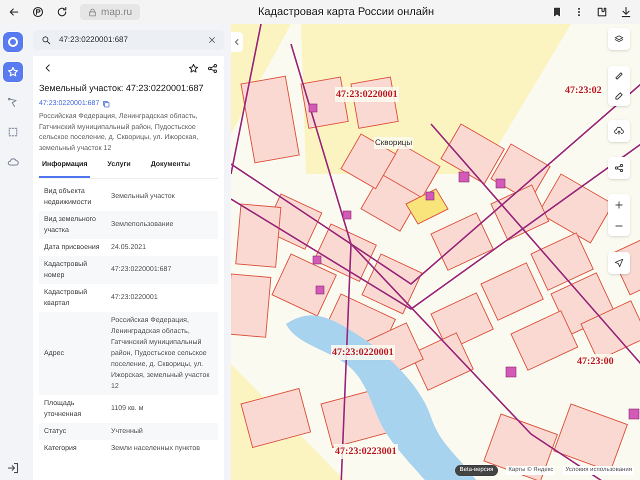 The image size is (640, 480). I want to click on page-title: Кадастровая карта России онлайн, so click(346, 12).